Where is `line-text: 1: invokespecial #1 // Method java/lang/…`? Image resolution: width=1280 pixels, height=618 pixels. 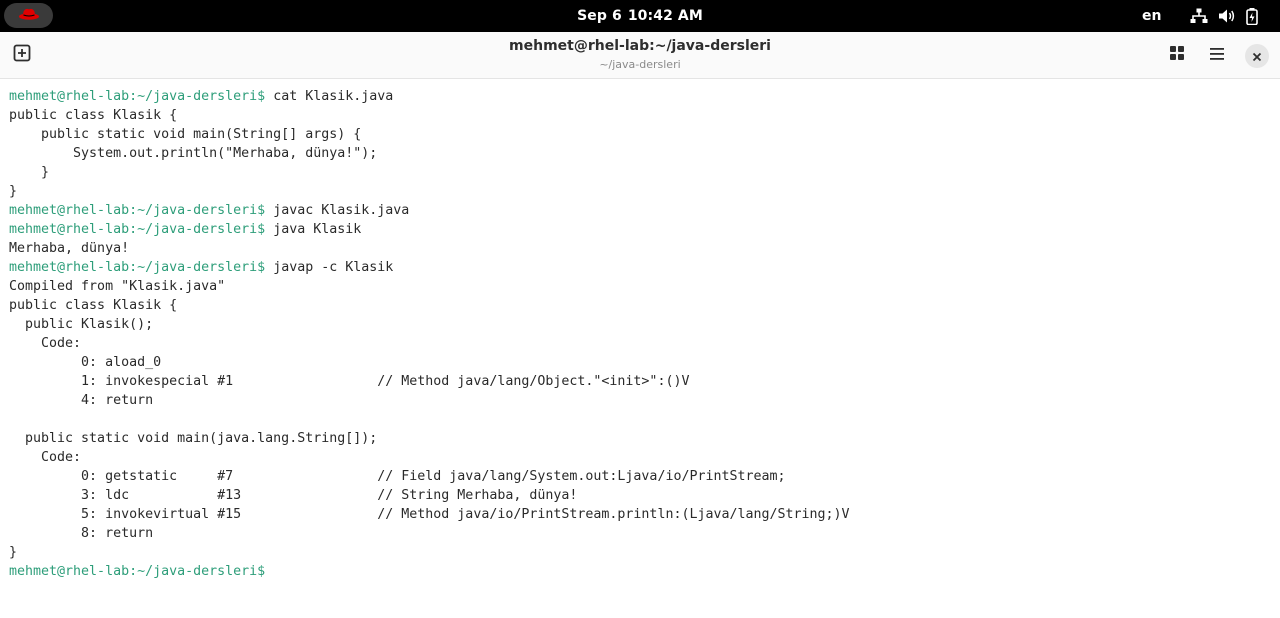 line-text: 1: invokespecial #1 // Method java/lang/… is located at coordinates (349, 381).